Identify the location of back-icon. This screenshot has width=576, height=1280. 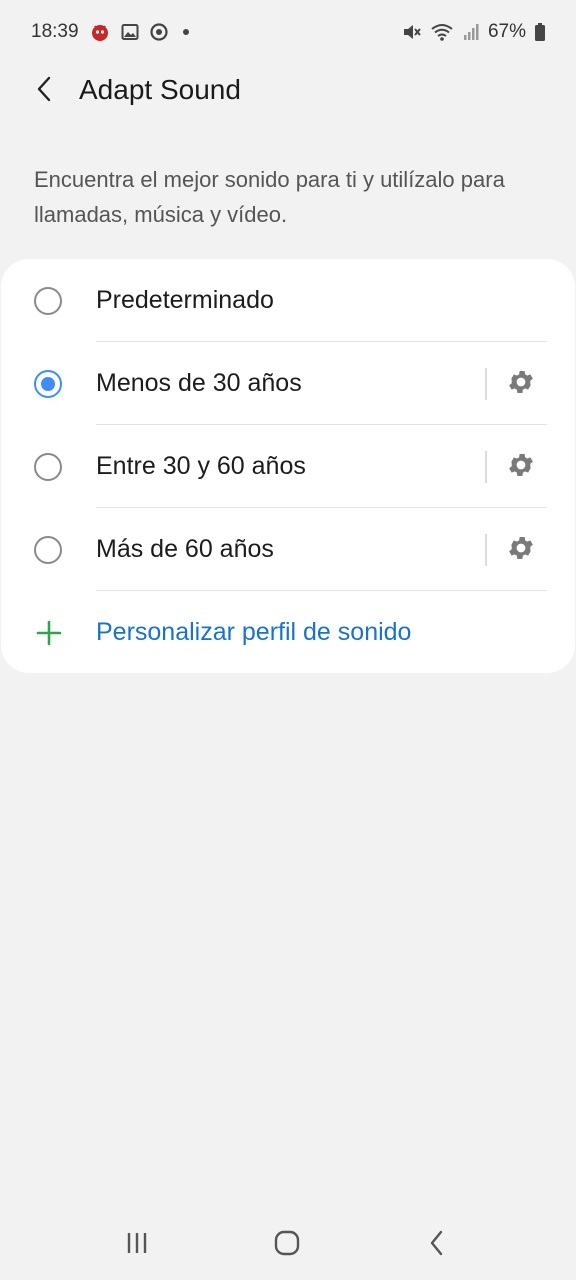
(437, 1244).